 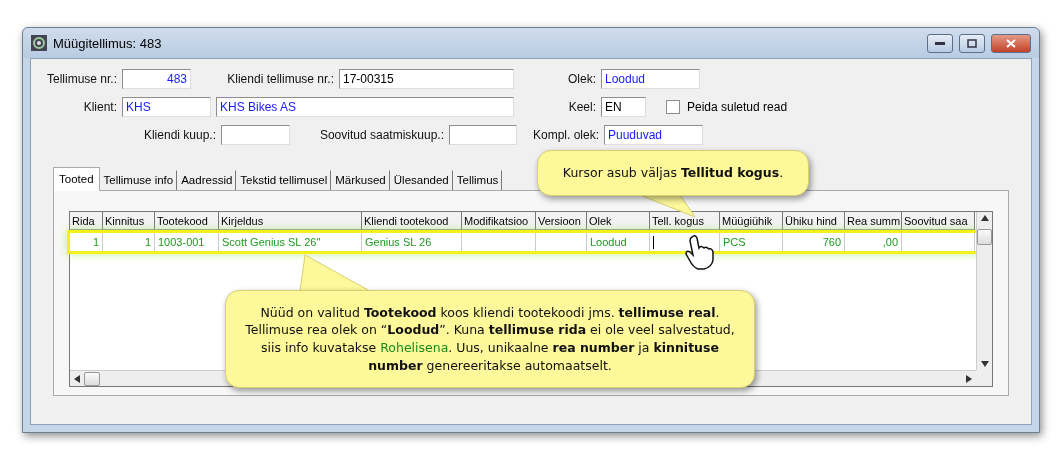 I want to click on scroll-left-icon, so click(x=77, y=378).